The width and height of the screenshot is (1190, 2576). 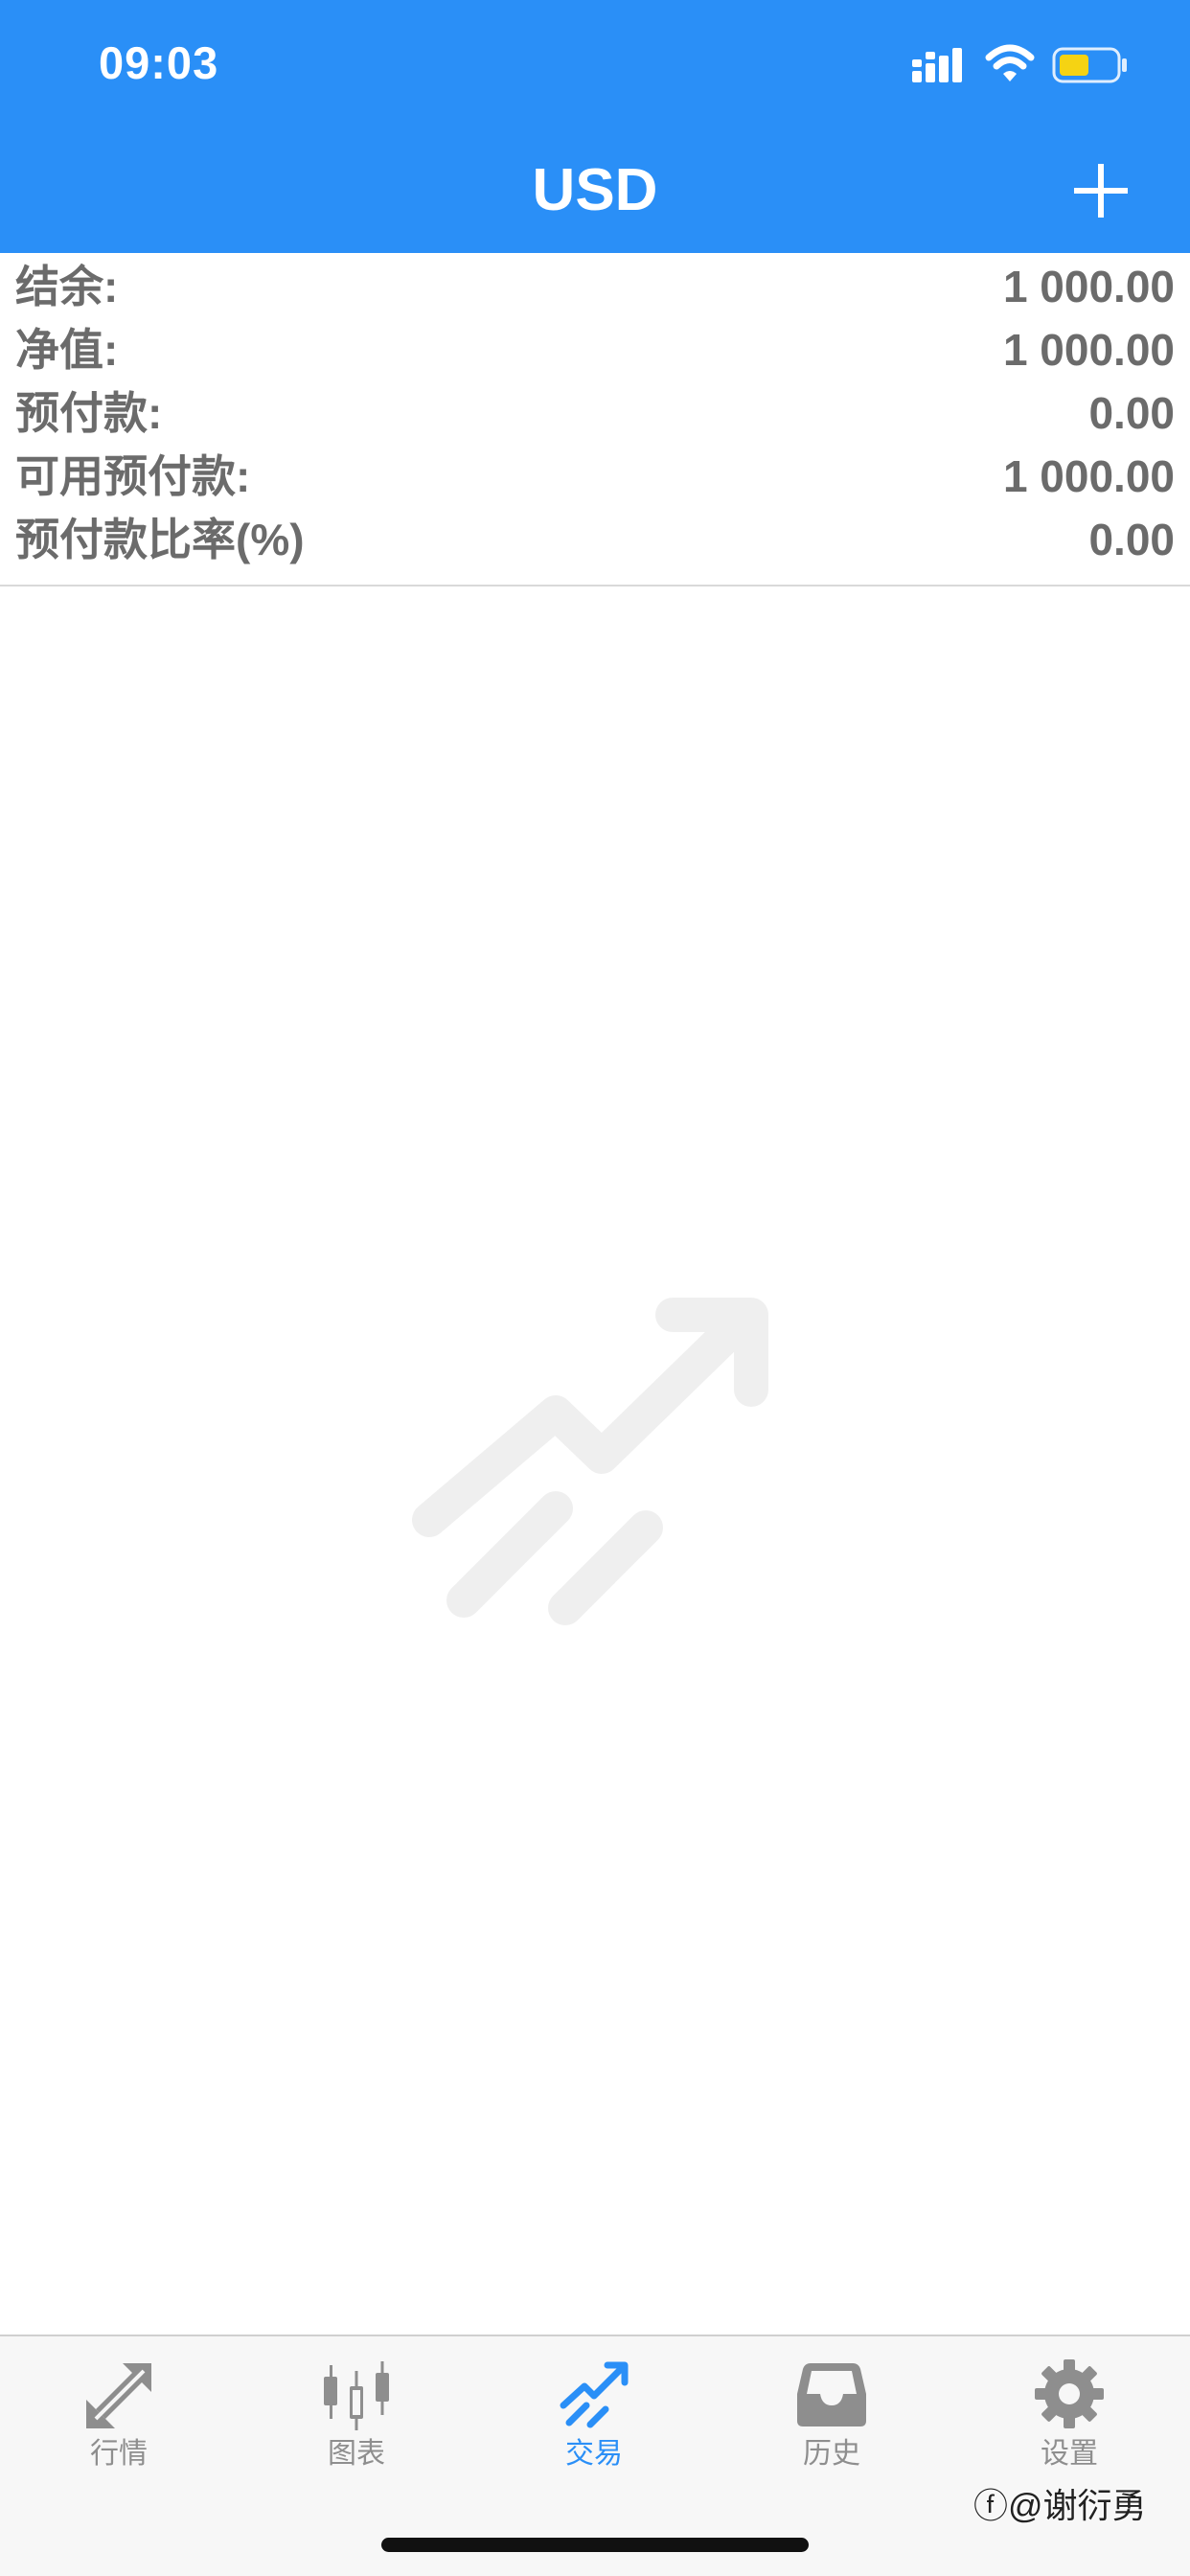 I want to click on app-header: 09:03 USD, so click(x=595, y=126).